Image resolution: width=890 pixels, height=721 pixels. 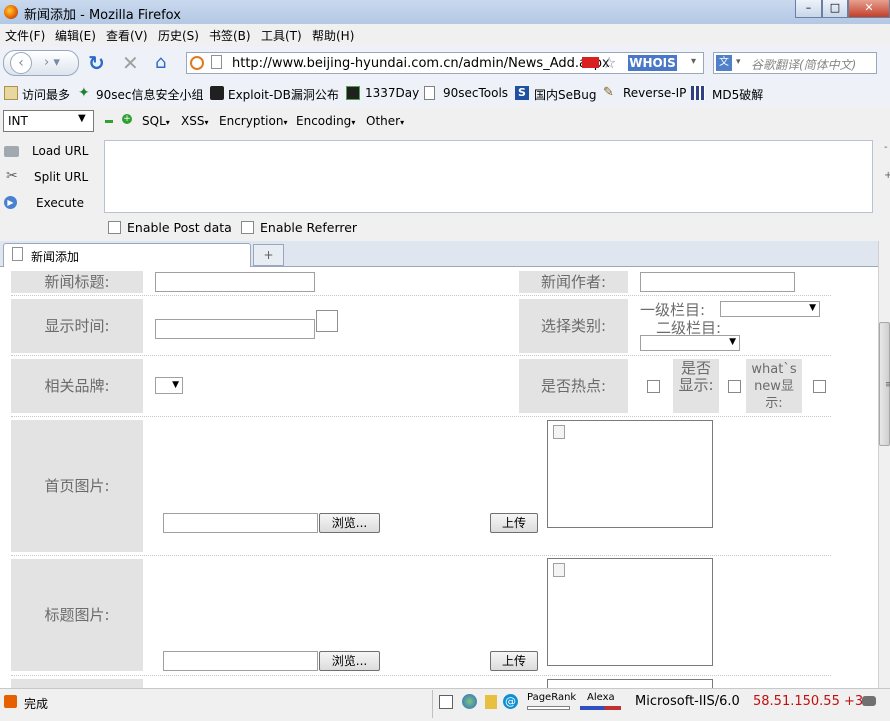 What do you see at coordinates (46, 94) in the screenshot?
I see `bookmark-most-visited: 访问最多` at bounding box center [46, 94].